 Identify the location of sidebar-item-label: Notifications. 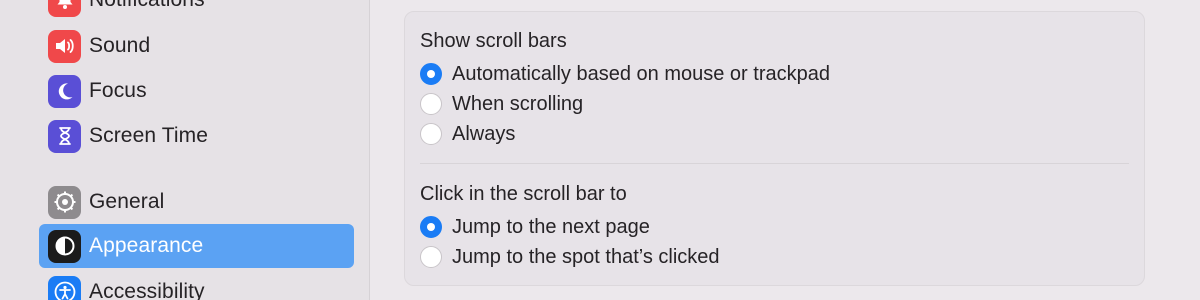
(147, 6).